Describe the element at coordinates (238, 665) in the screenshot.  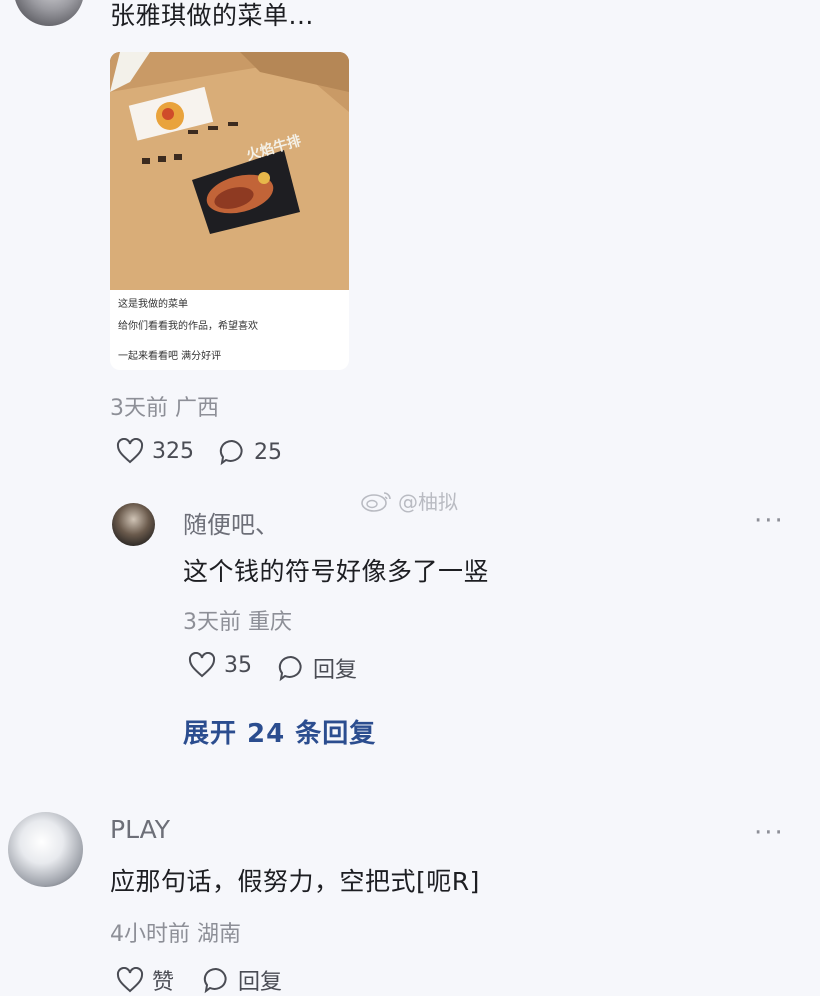
I see `reply-like-count: 35` at that location.